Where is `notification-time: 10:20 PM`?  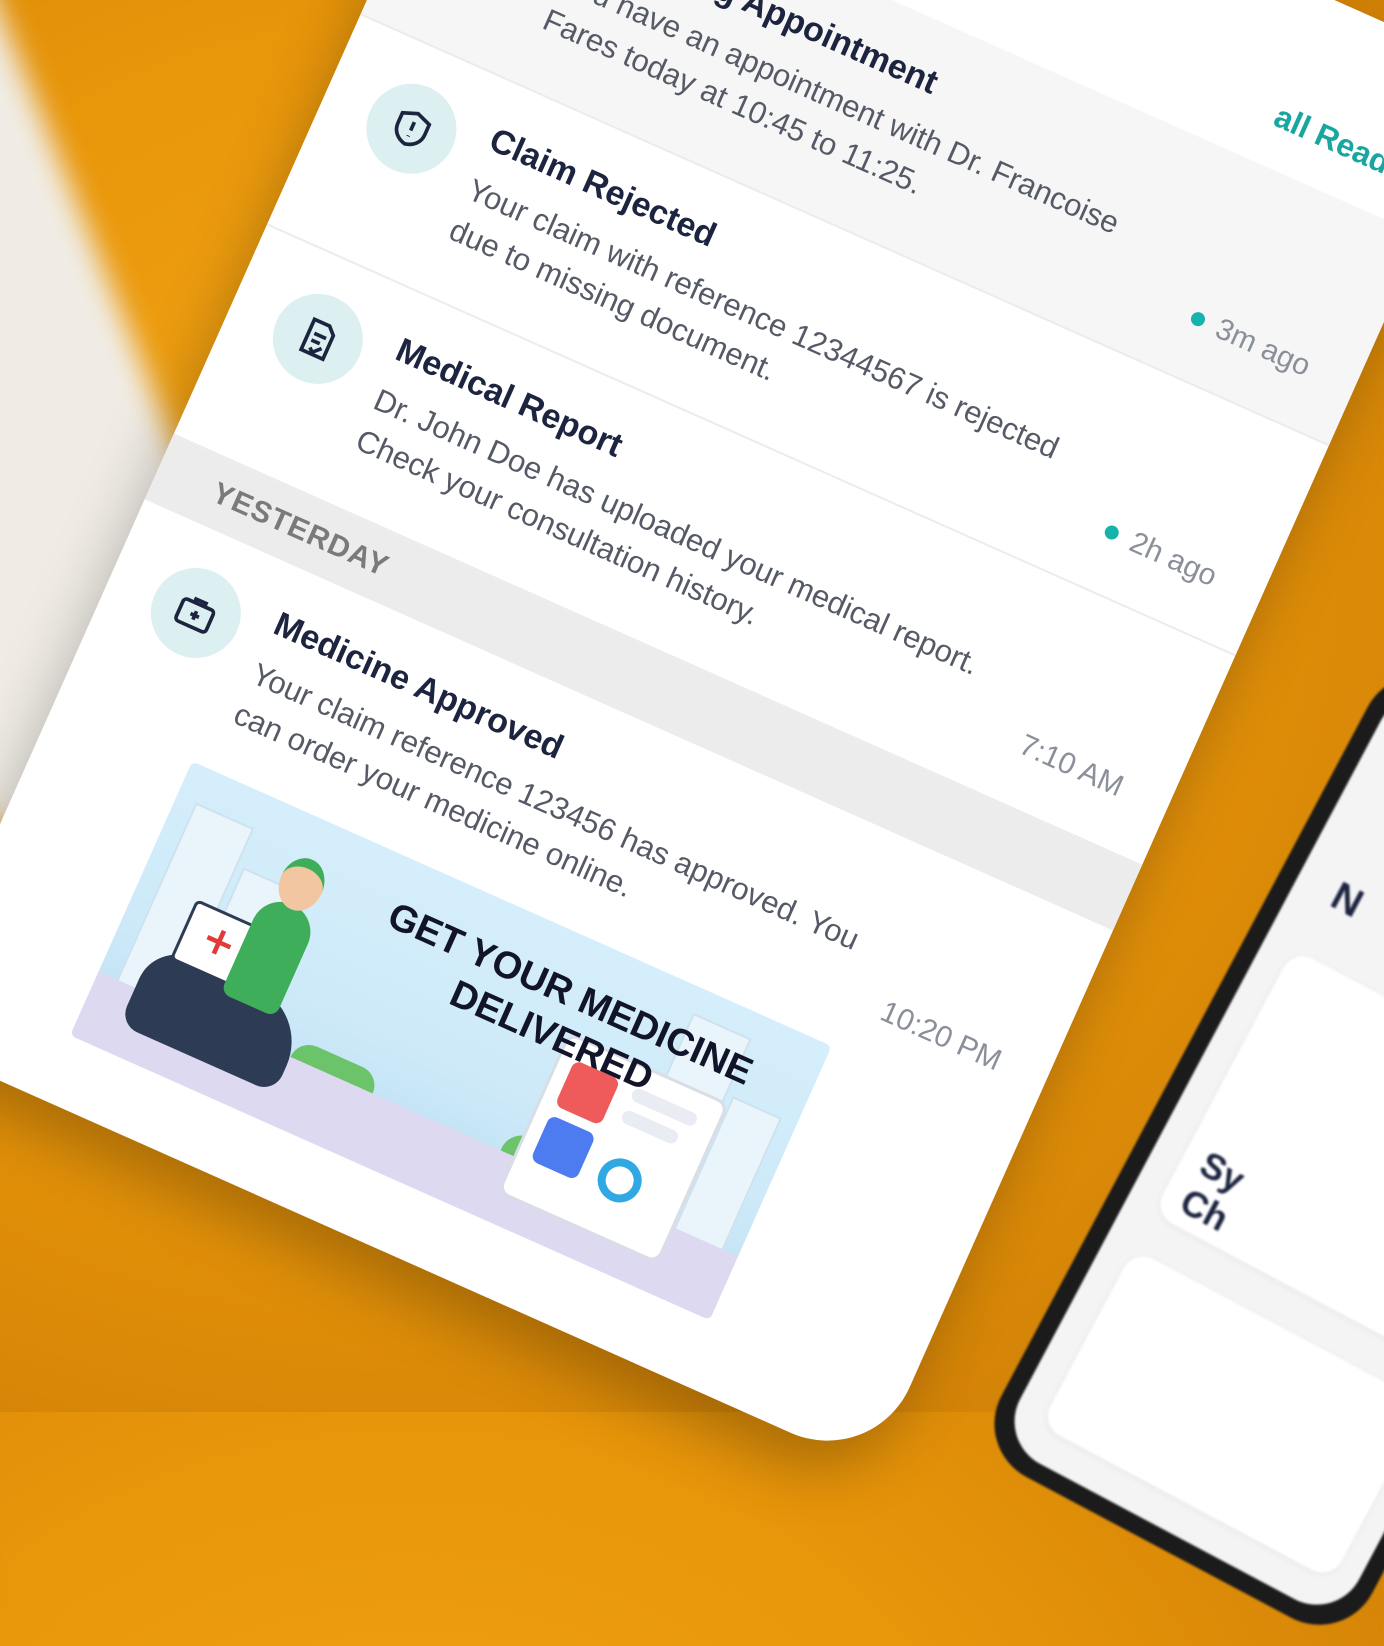
notification-time: 10:20 PM is located at coordinates (941, 1036).